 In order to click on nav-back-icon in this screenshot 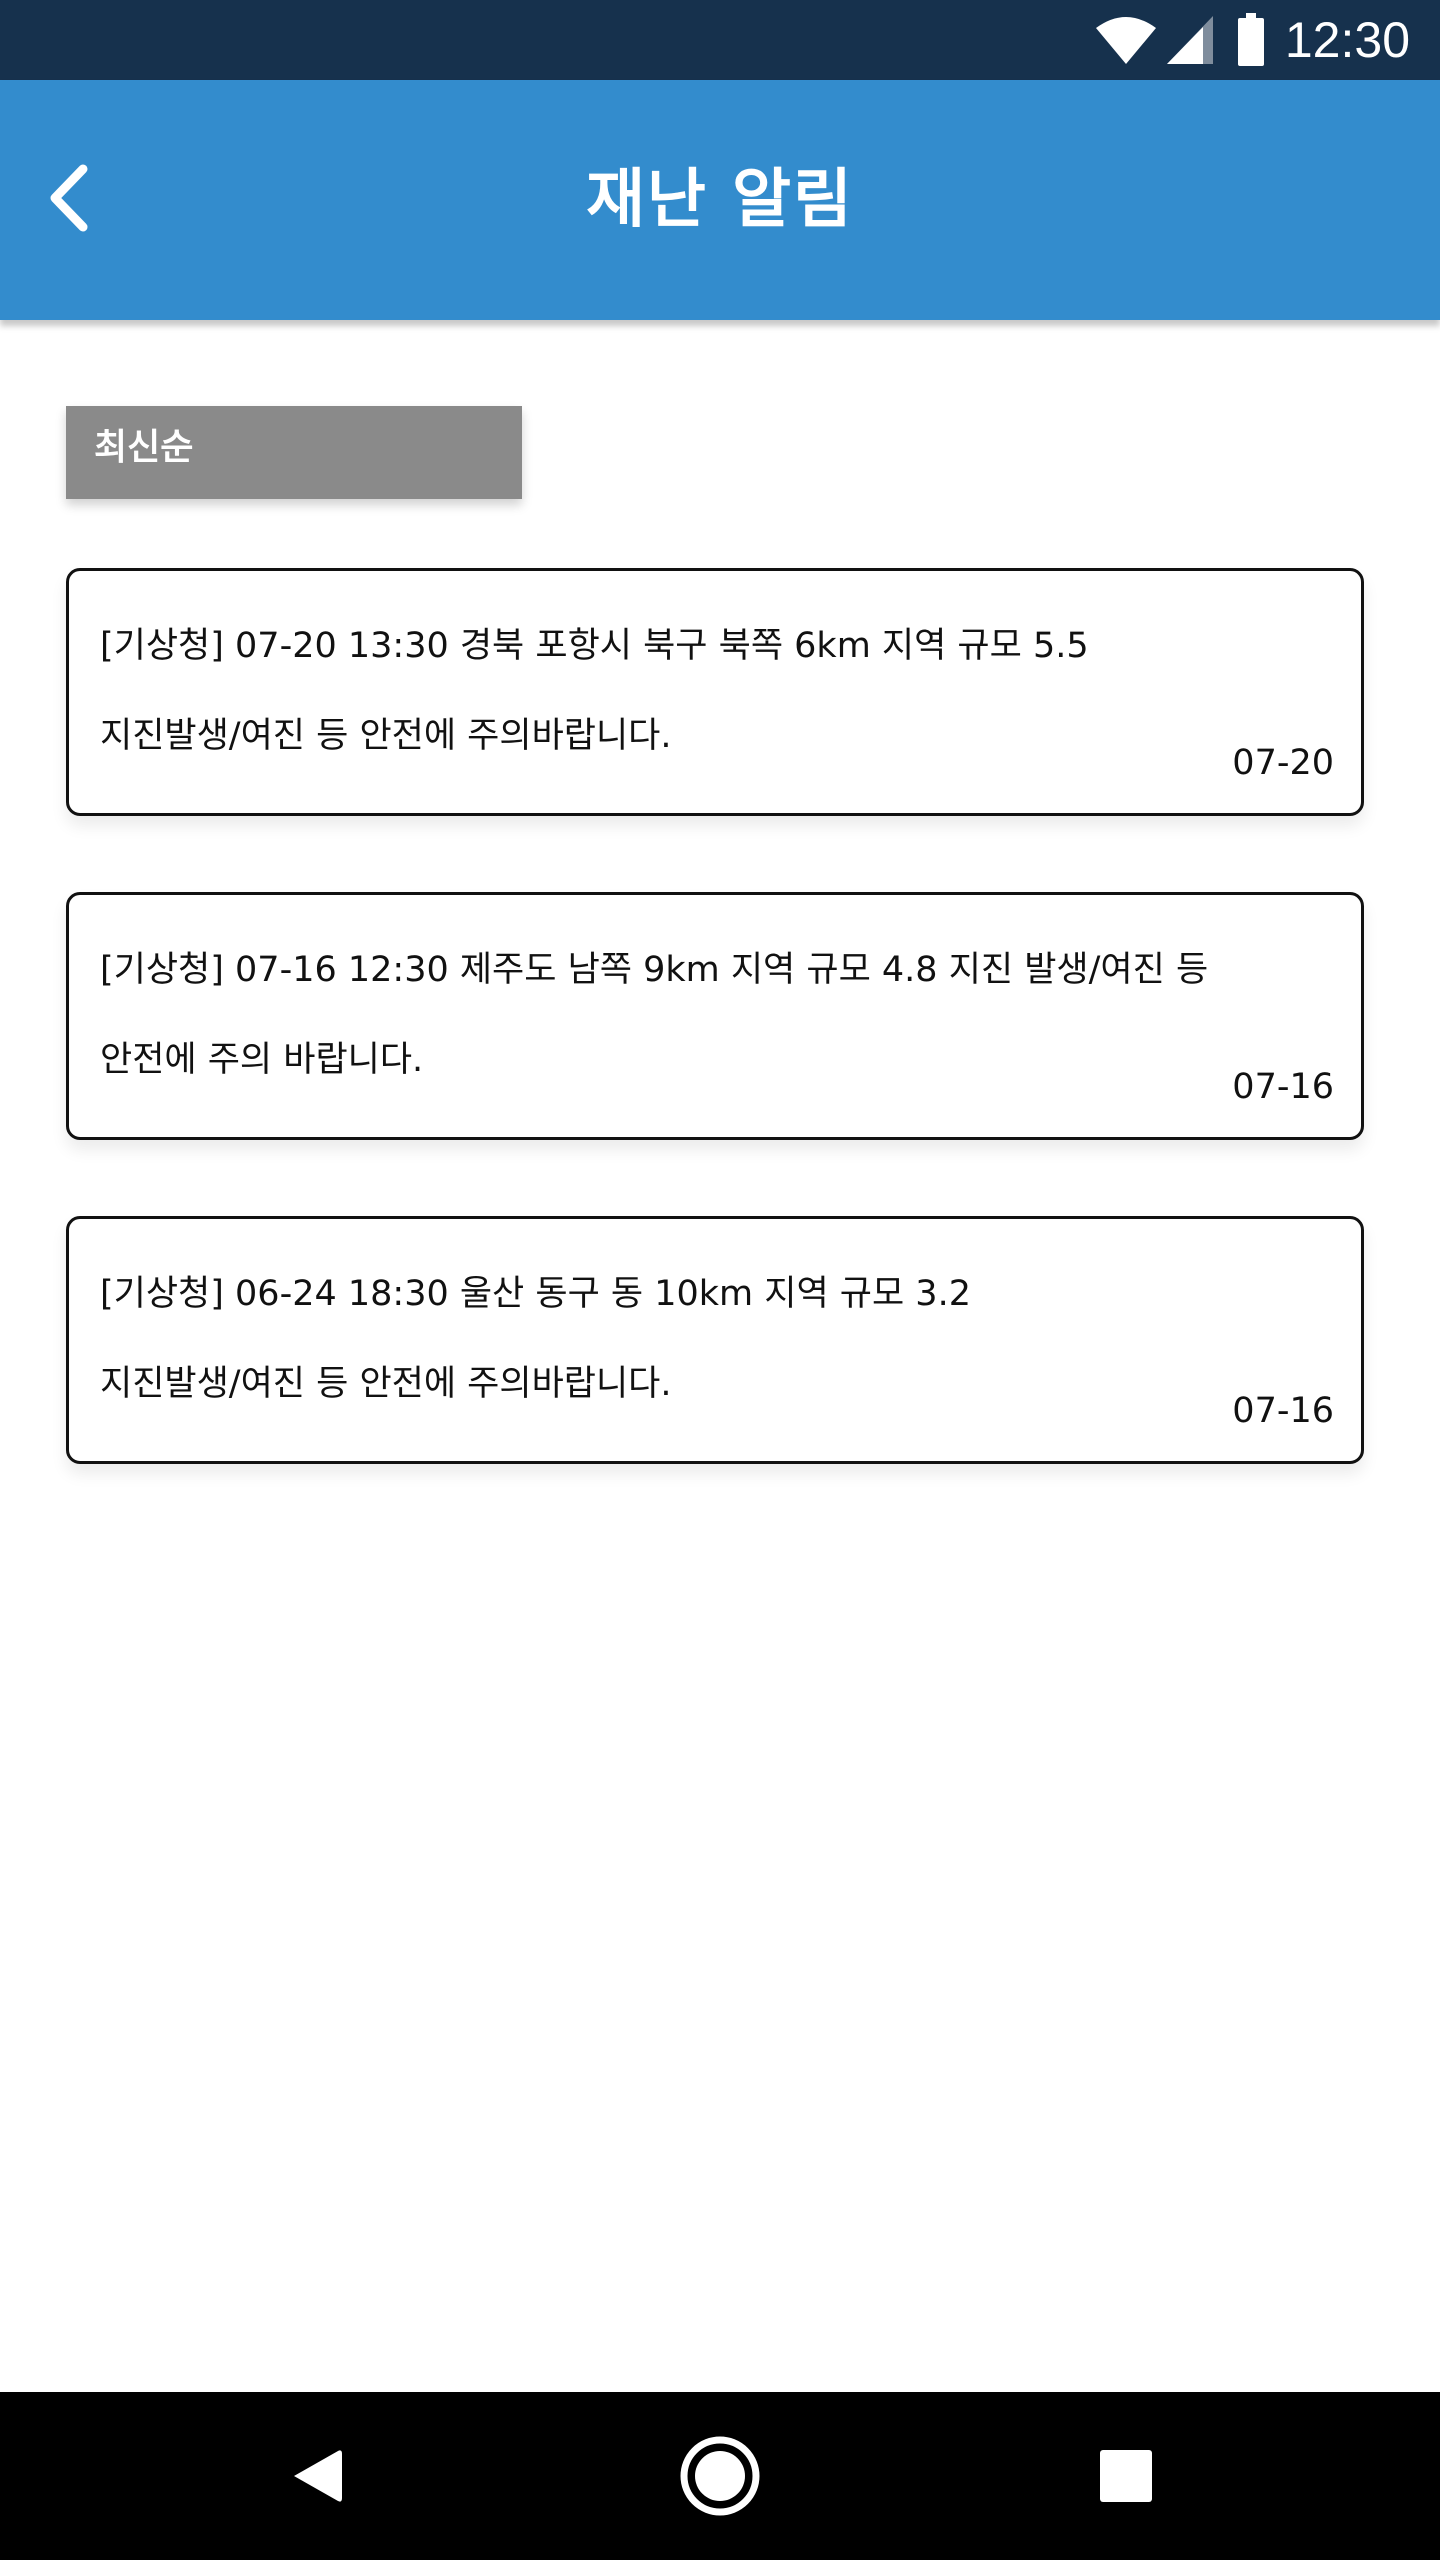, I will do `click(318, 2476)`.